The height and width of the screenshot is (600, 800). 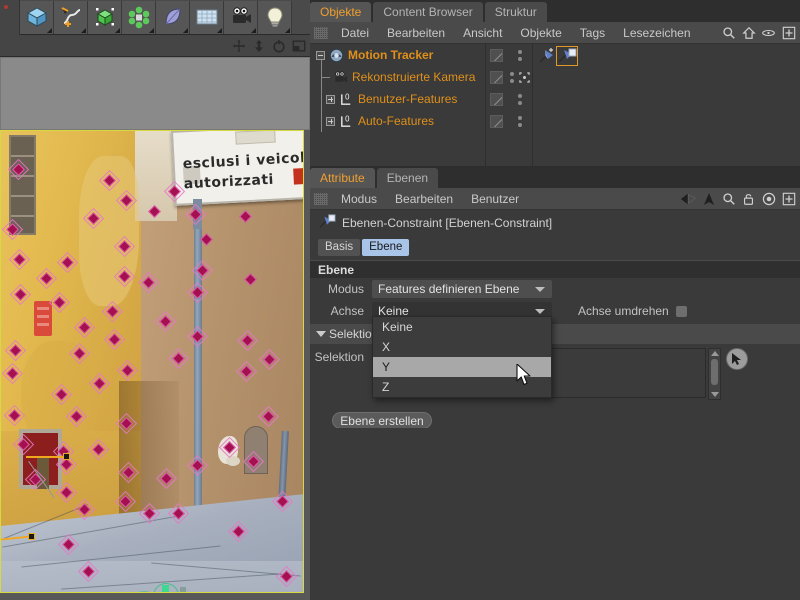 What do you see at coordinates (737, 359) in the screenshot?
I see `pick-object-cursor-icon` at bounding box center [737, 359].